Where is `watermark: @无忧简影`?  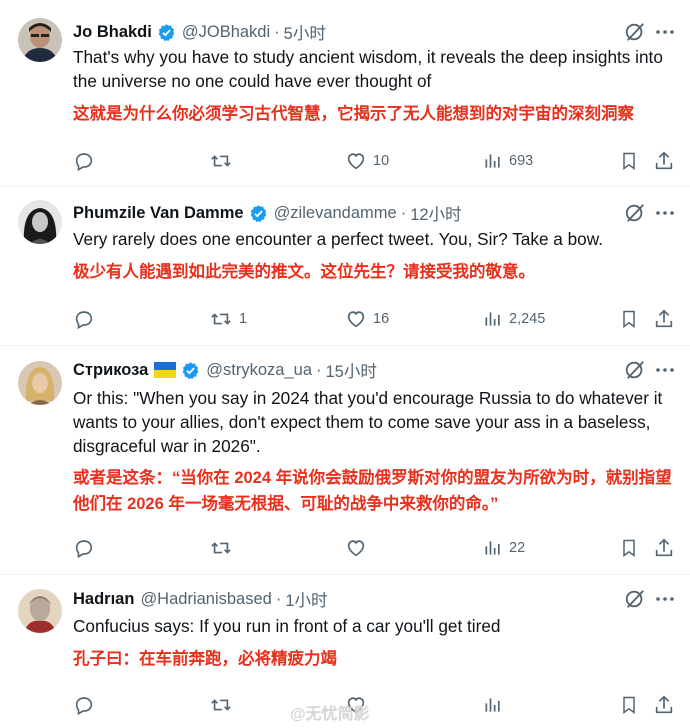
watermark: @无忧简影 is located at coordinates (330, 712).